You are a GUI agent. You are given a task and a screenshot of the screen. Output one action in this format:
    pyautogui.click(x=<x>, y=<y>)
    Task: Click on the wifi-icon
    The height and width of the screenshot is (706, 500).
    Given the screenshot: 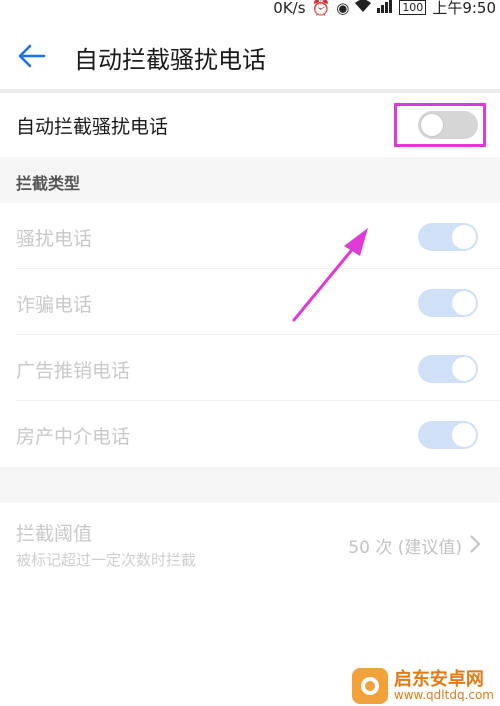 What is the action you would take?
    pyautogui.click(x=363, y=8)
    